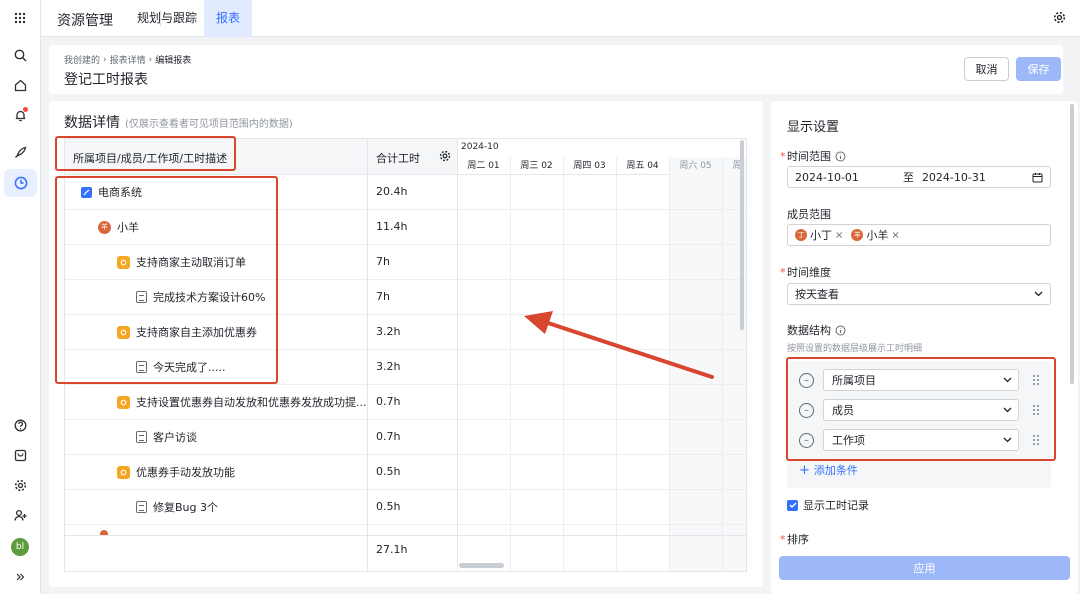 This screenshot has width=1080, height=594. I want to click on annotation-arrow, so click(619, 345).